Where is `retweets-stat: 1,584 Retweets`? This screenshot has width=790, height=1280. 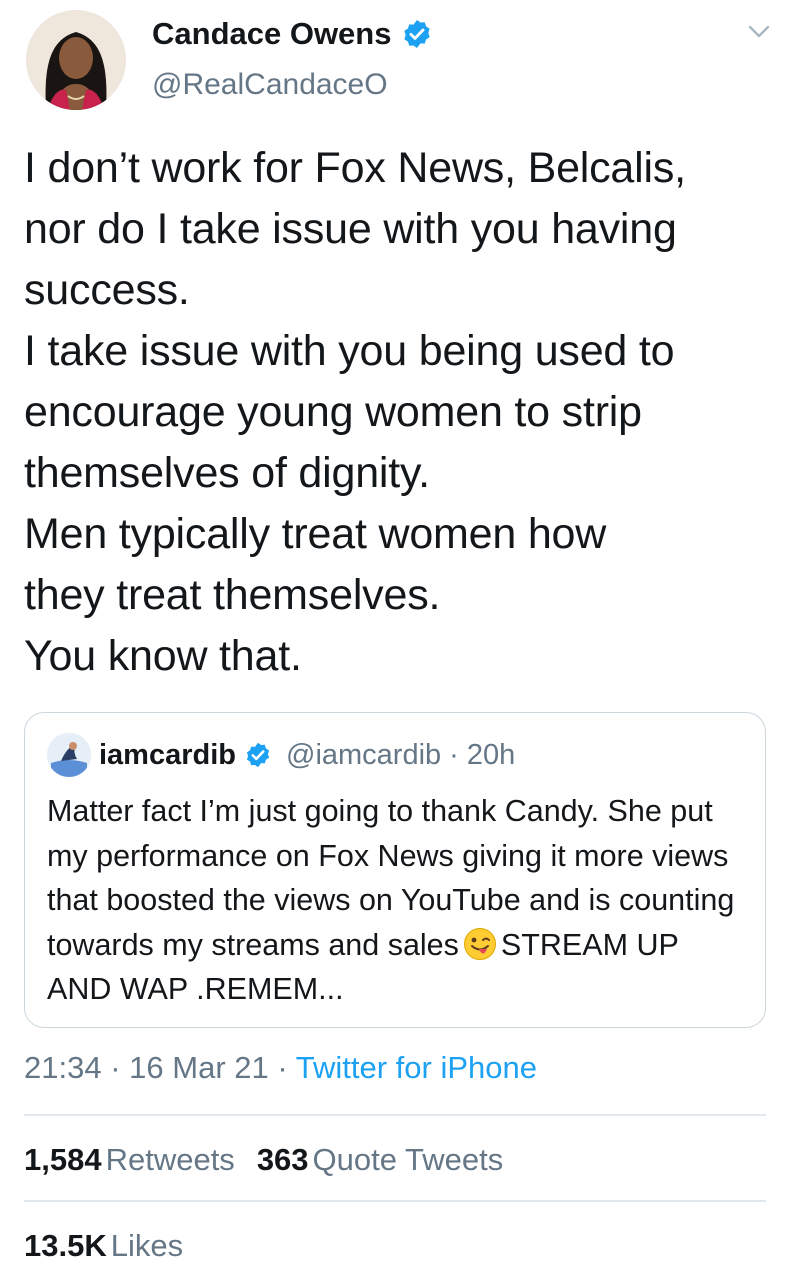
retweets-stat: 1,584 Retweets is located at coordinates (129, 1159).